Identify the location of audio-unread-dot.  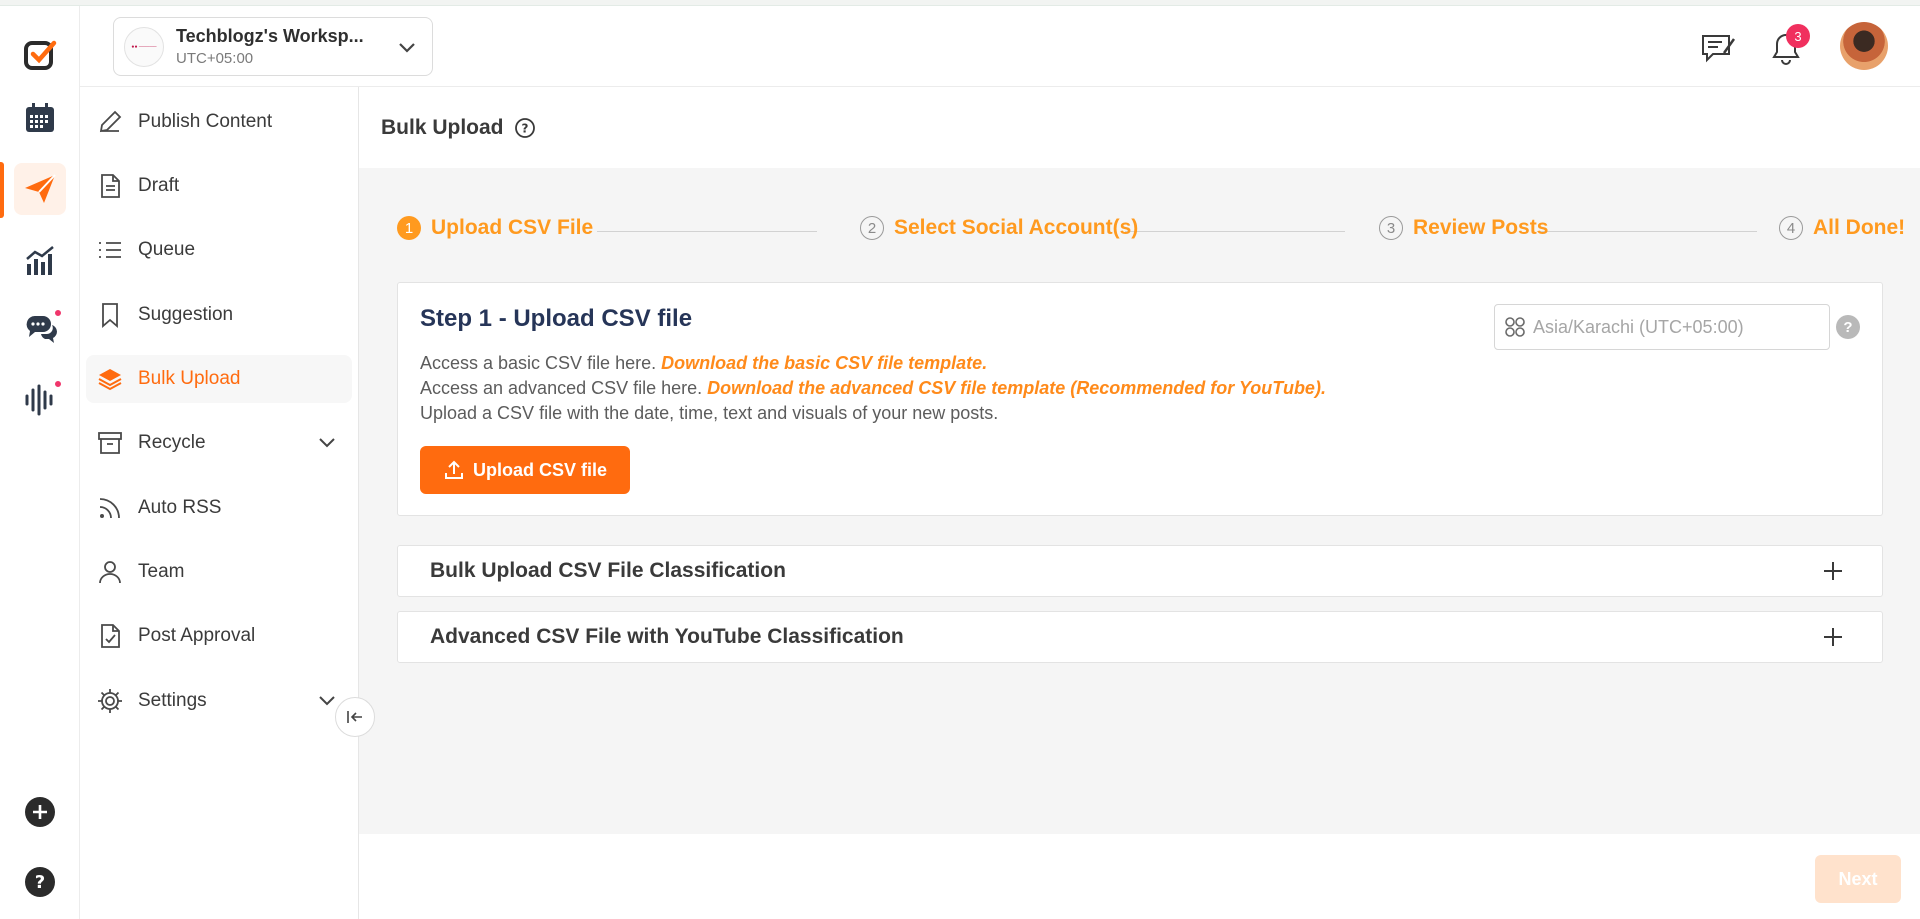
(58, 384).